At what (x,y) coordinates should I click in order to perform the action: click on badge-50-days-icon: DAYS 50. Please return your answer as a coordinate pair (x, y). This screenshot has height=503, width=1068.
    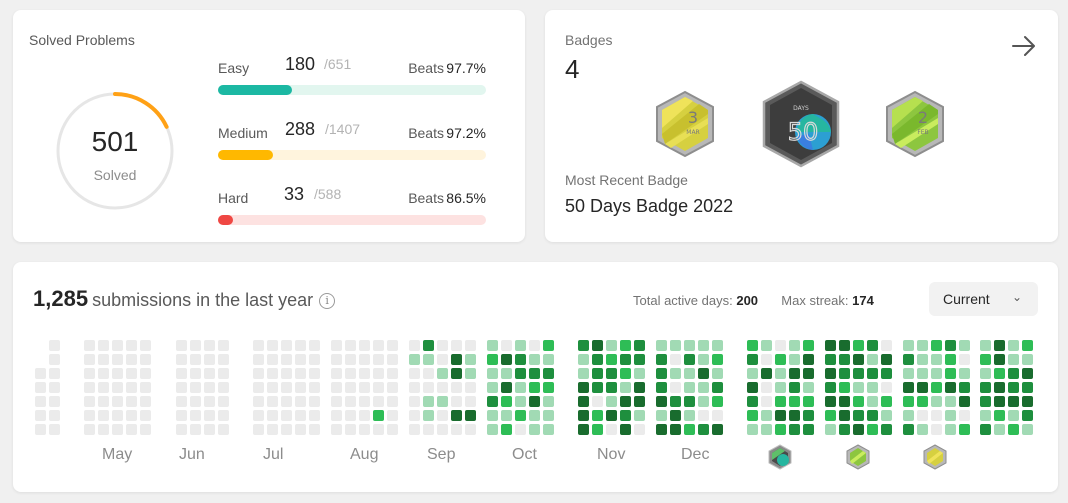
    Looking at the image, I should click on (801, 124).